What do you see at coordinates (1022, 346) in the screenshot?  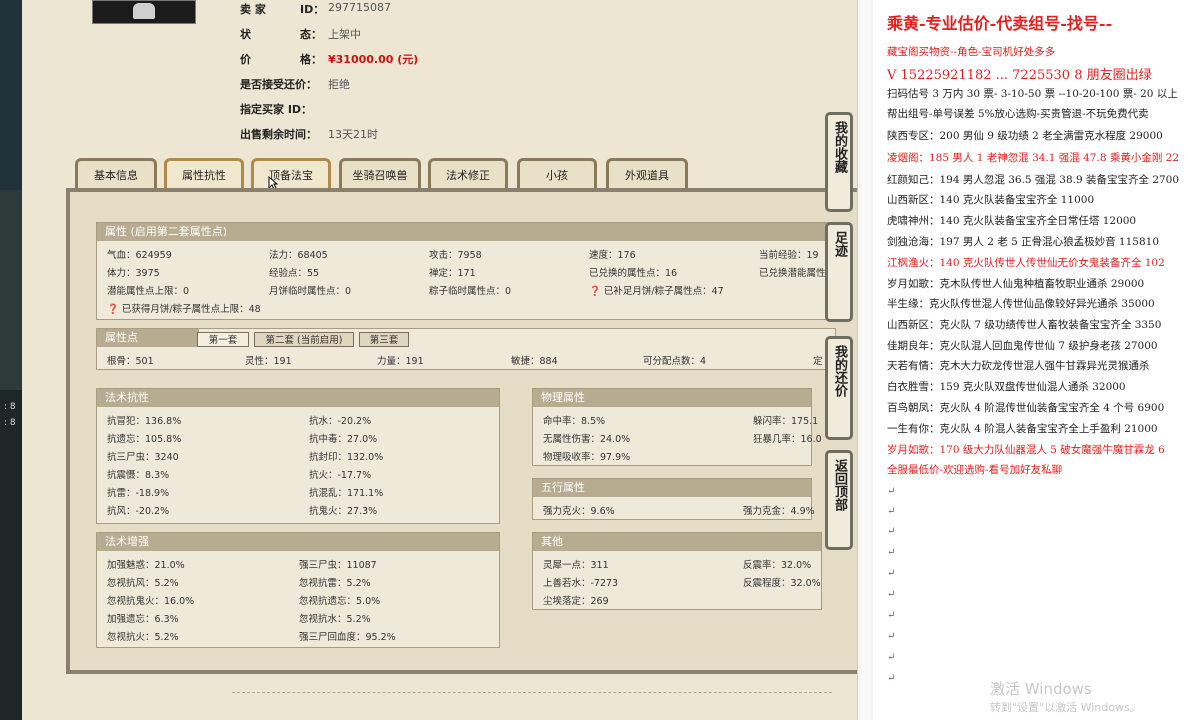 I see `doc-line: 佳期良年：克火队混人回血鬼传世仙 7 级护身老孩 27000` at bounding box center [1022, 346].